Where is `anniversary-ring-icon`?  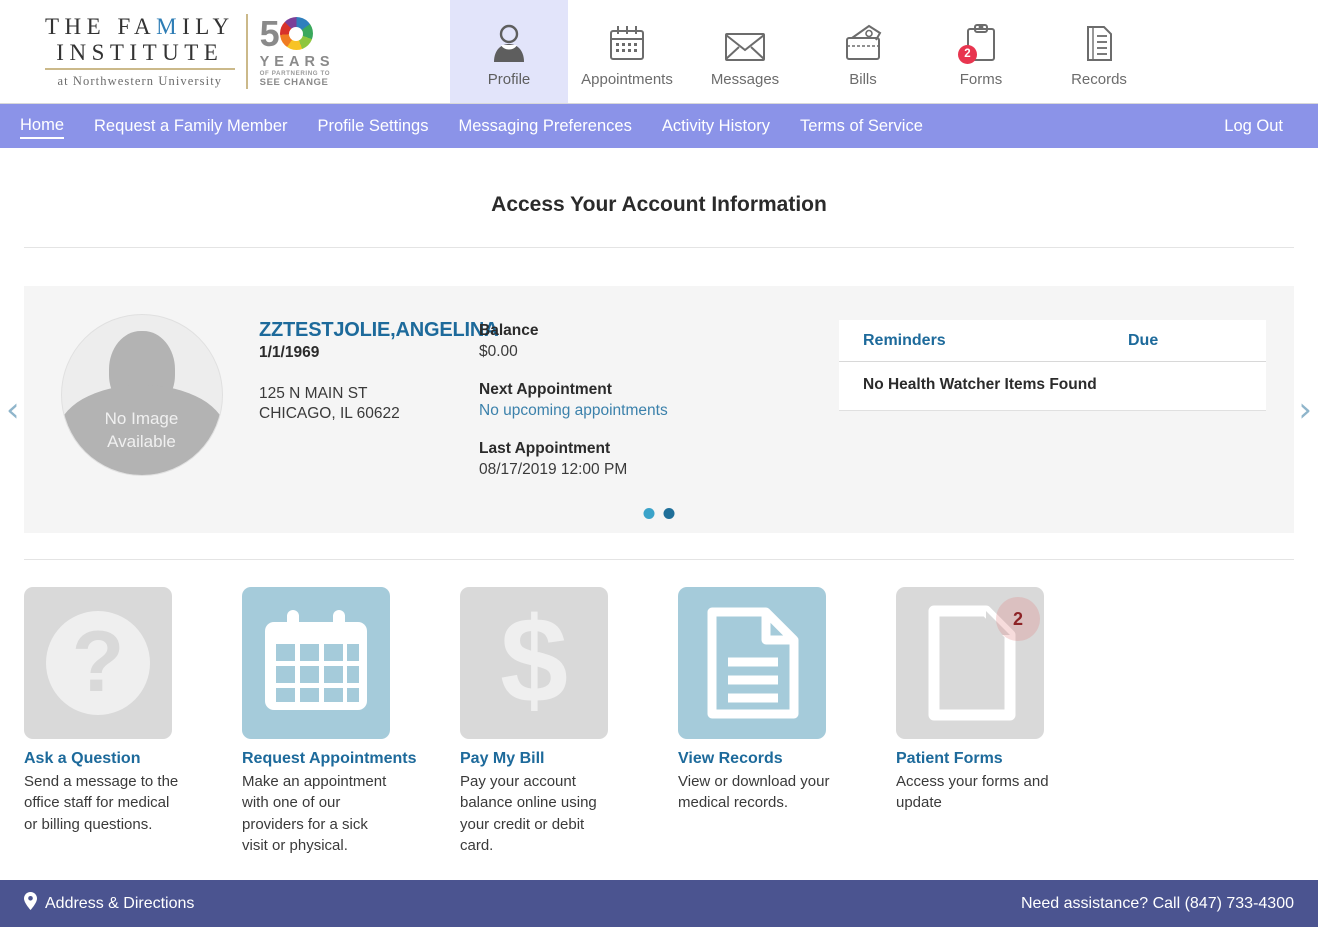
anniversary-ring-icon is located at coordinates (296, 33).